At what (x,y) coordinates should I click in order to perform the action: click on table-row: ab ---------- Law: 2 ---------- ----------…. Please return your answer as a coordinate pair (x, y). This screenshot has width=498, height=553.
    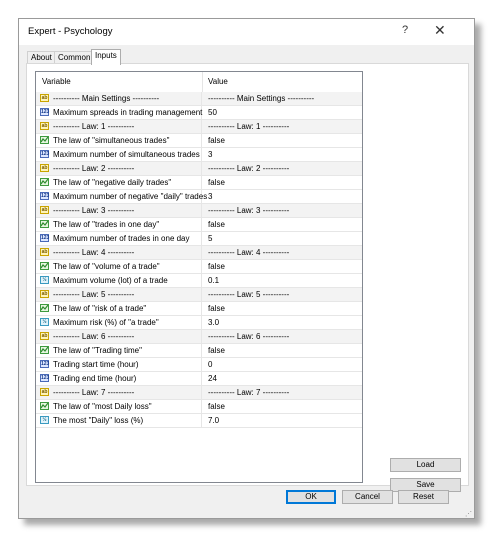
    Looking at the image, I should click on (199, 169).